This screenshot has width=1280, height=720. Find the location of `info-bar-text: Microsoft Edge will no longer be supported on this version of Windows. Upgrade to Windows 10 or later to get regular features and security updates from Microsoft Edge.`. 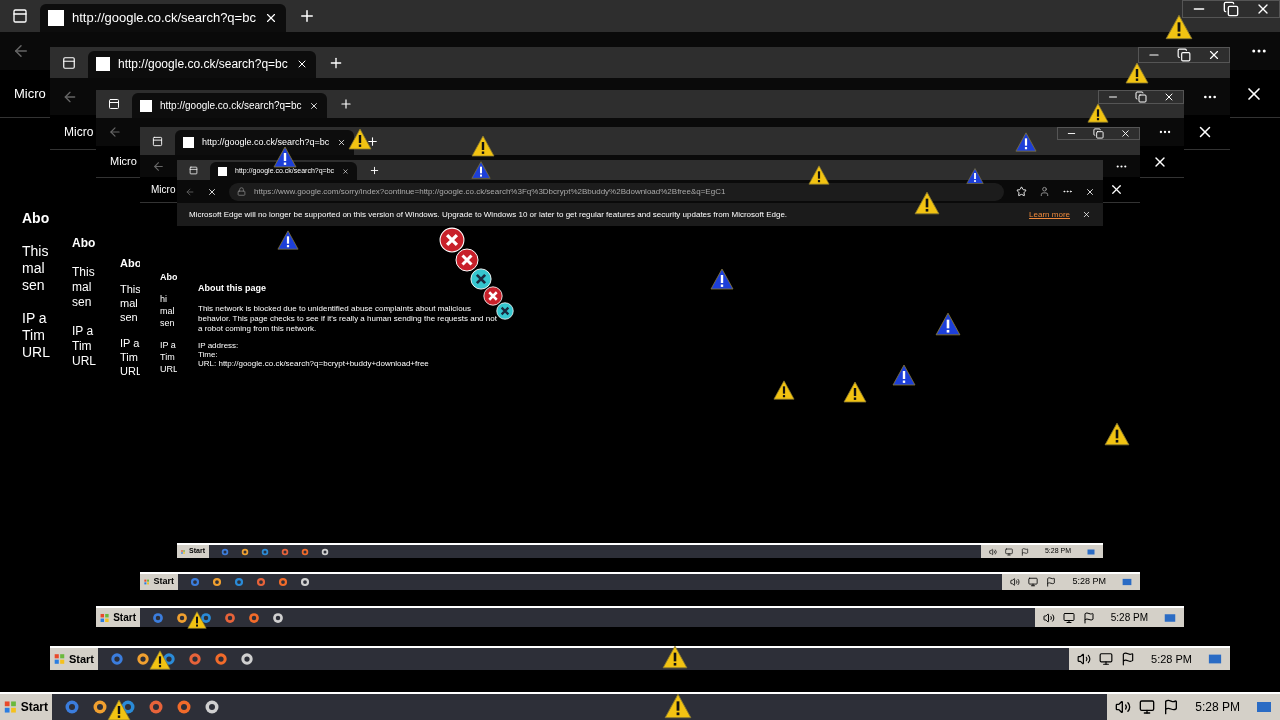

info-bar-text: Microsoft Edge will no longer be supported on this version of Windows. Upgrade to Windows 10 or later to get regular features and security updates from Microsoft Edge. is located at coordinates (488, 214).